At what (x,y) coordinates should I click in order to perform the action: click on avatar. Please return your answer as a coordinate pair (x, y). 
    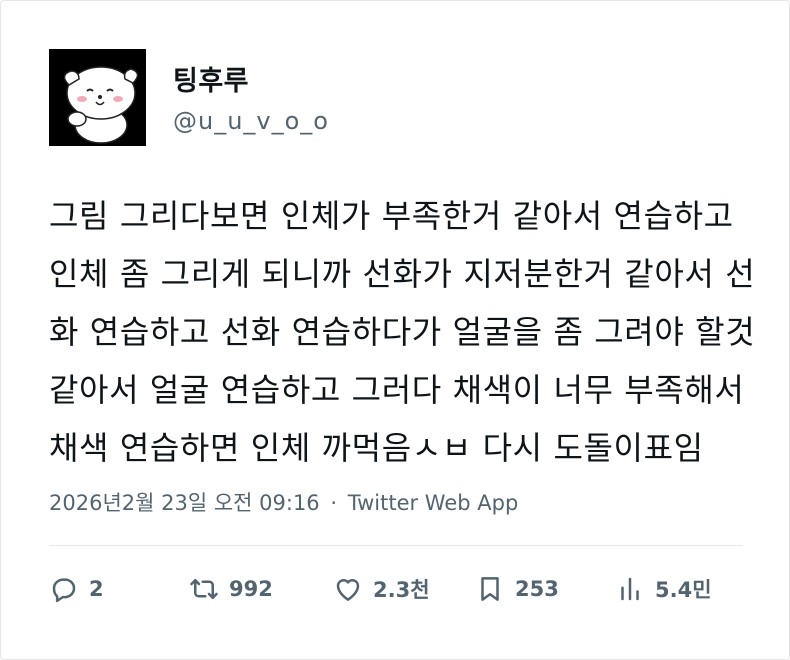
    Looking at the image, I should click on (97, 97).